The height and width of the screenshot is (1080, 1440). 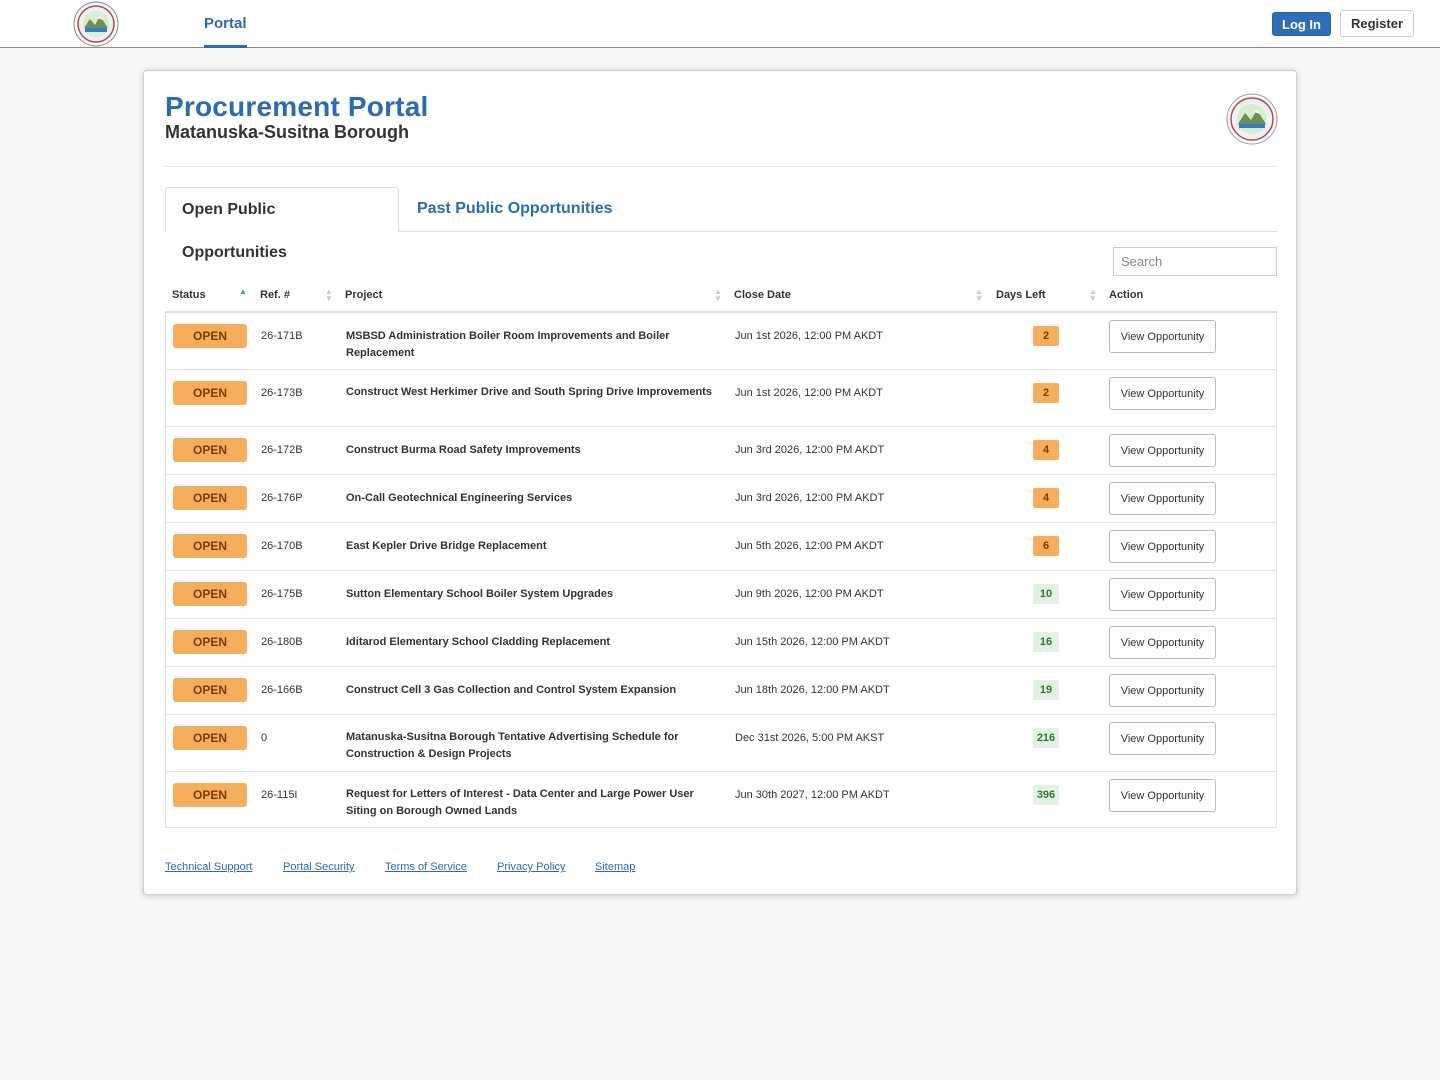 I want to click on close-date: Jun 9th 2026, 12:00 PM AKDT, so click(x=809, y=594).